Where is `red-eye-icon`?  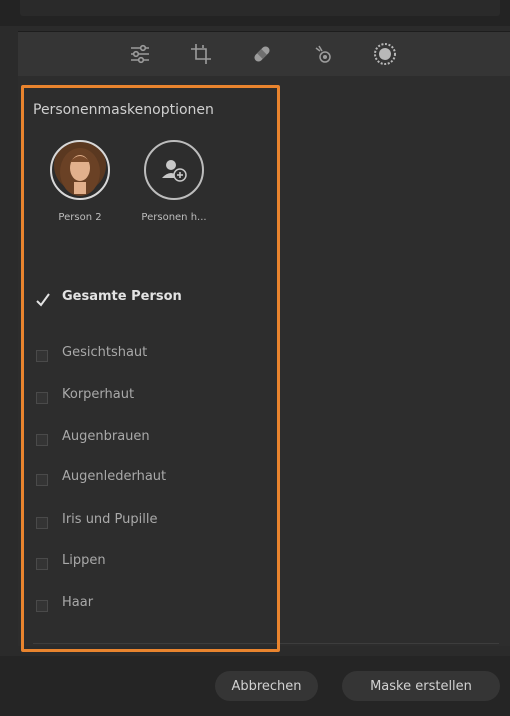
red-eye-icon is located at coordinates (324, 54).